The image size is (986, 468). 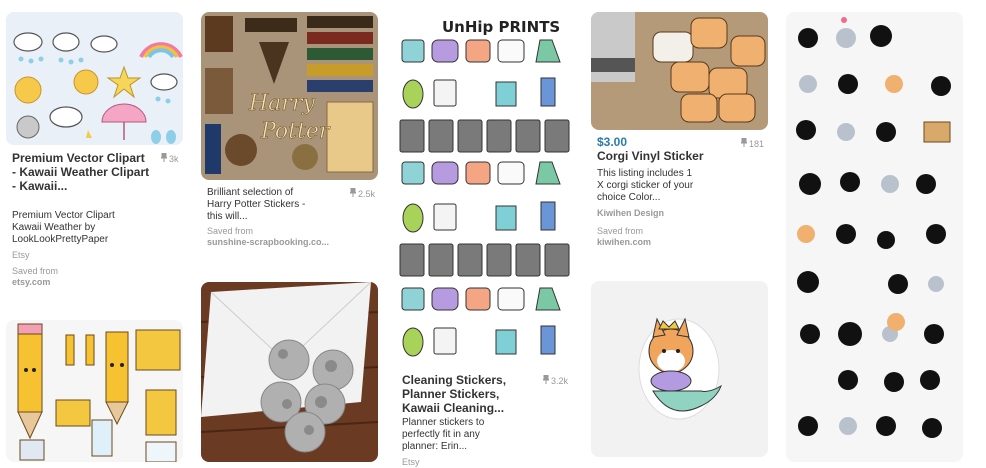 I want to click on pin-save-count: 3.2k, so click(x=555, y=380).